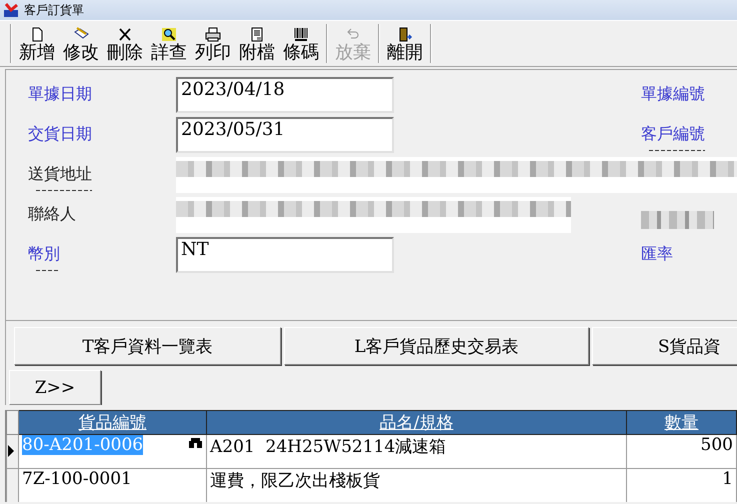 This screenshot has height=504, width=737. Describe the element at coordinates (125, 43) in the screenshot. I see `toolbar-button: 刪除` at that location.